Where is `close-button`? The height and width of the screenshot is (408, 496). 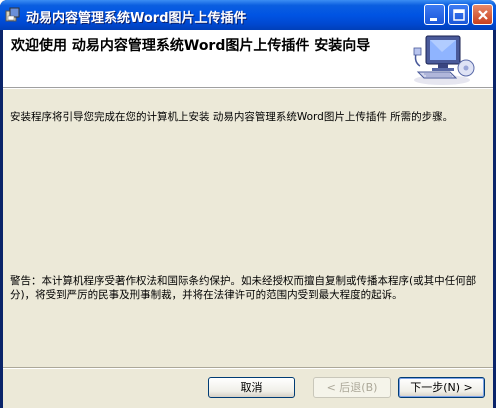 close-button is located at coordinates (482, 14).